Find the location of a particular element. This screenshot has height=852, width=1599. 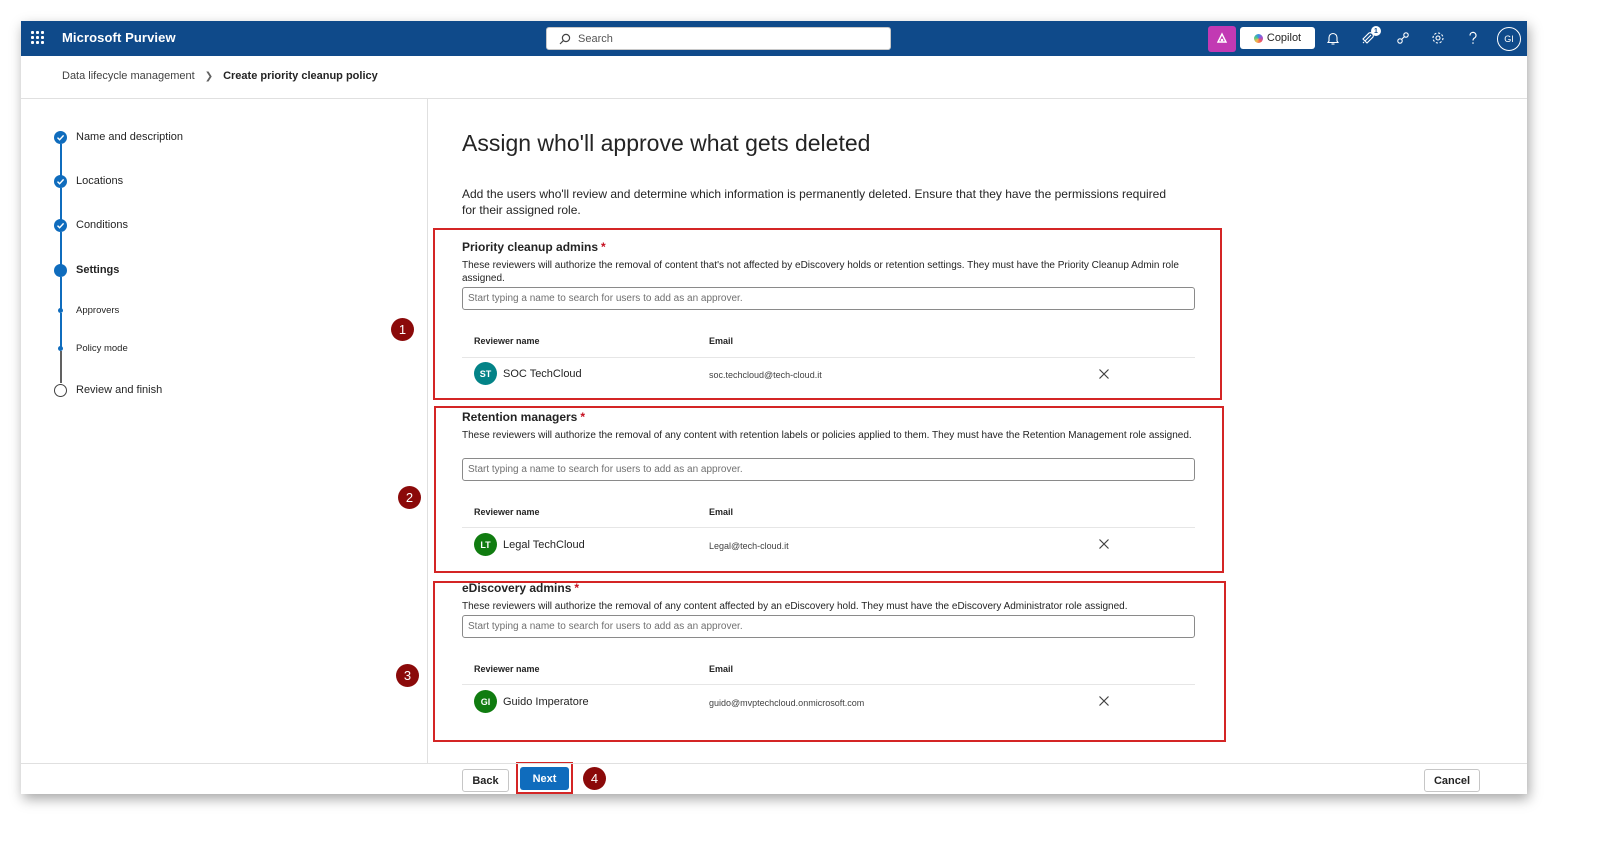

step-label: Approvers is located at coordinates (98, 310).